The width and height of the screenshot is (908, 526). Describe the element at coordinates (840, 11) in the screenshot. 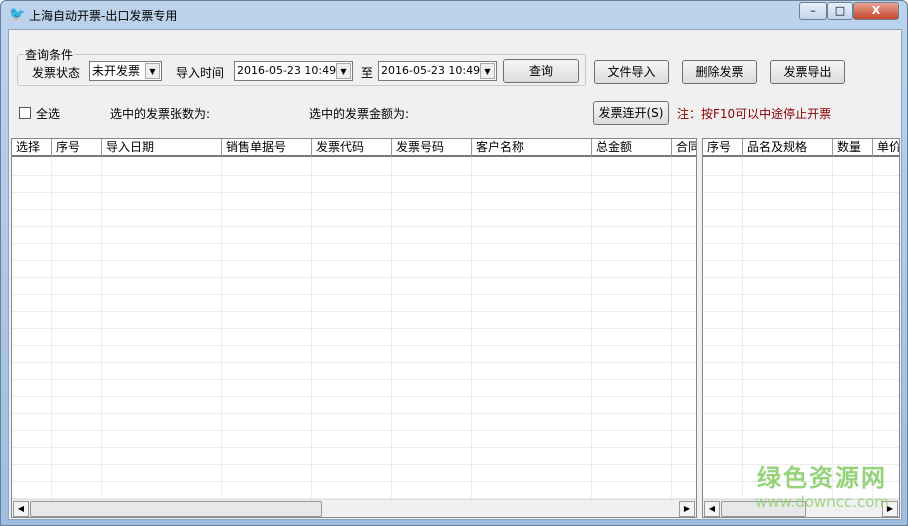

I see `maximize-button: □` at that location.